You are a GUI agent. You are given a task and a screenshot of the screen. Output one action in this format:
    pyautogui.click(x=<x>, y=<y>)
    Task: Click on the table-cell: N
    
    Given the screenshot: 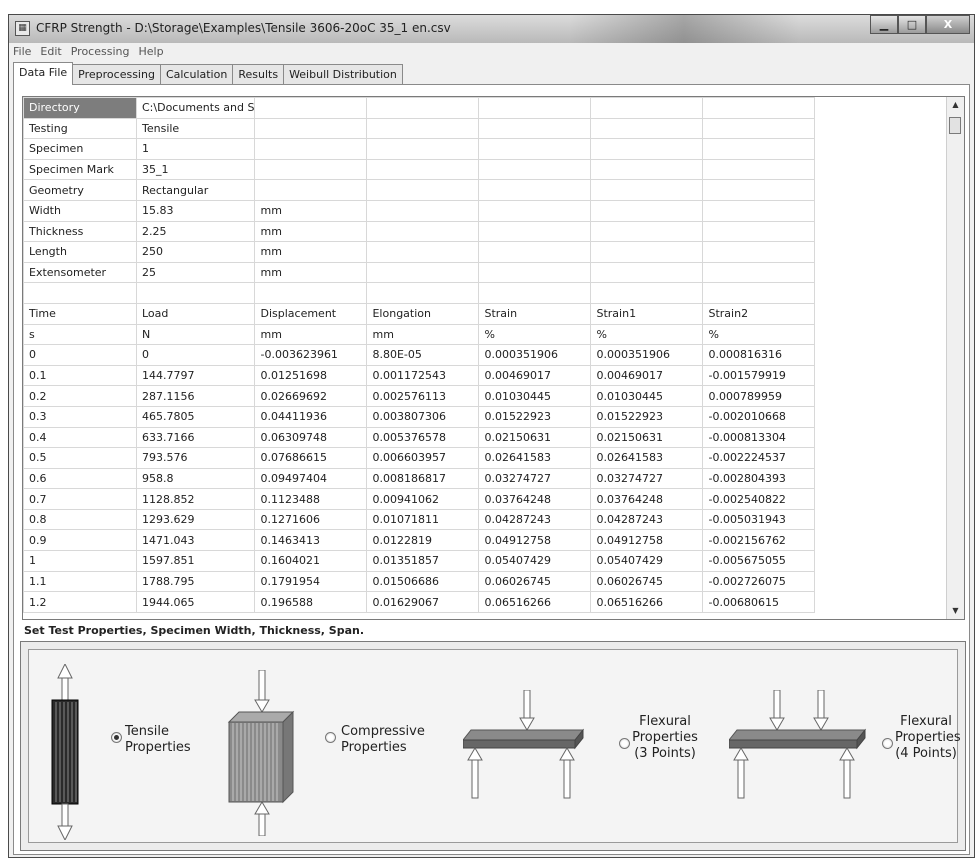 What is the action you would take?
    pyautogui.click(x=195, y=334)
    